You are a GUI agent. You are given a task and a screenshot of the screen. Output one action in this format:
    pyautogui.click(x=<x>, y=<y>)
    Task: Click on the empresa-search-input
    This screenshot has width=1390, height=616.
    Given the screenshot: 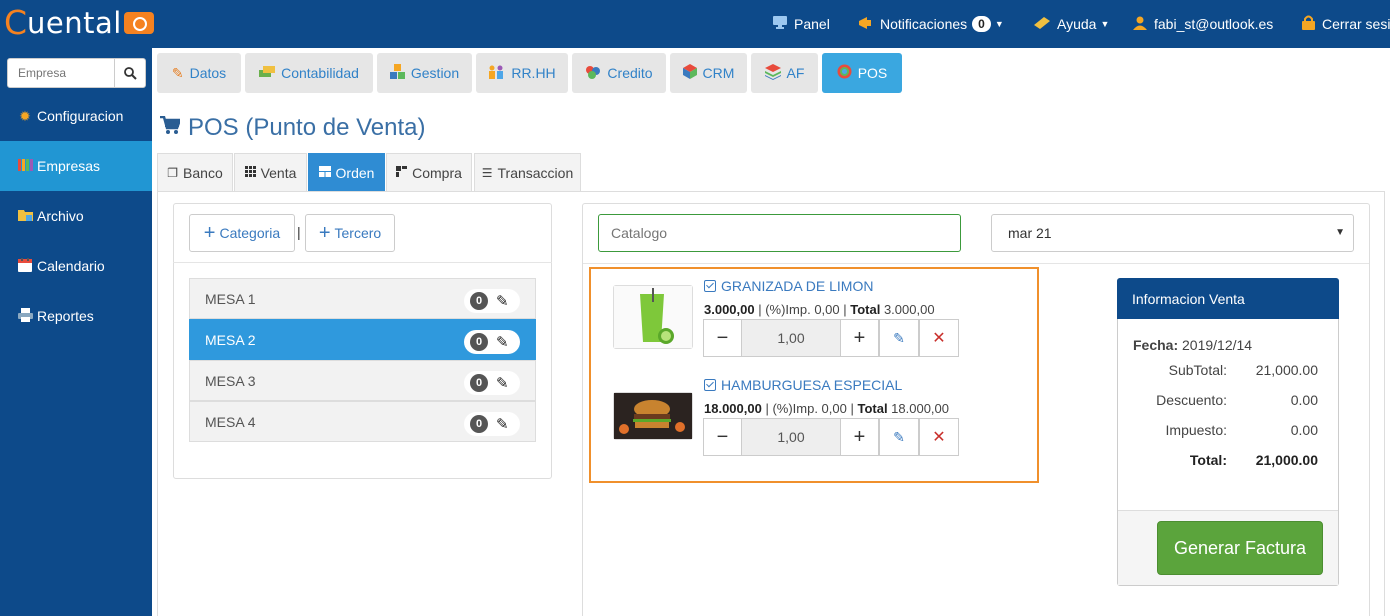 What is the action you would take?
    pyautogui.click(x=61, y=73)
    